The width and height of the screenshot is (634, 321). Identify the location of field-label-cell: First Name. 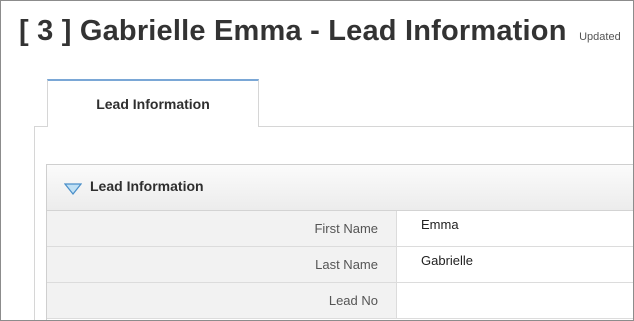
(222, 228).